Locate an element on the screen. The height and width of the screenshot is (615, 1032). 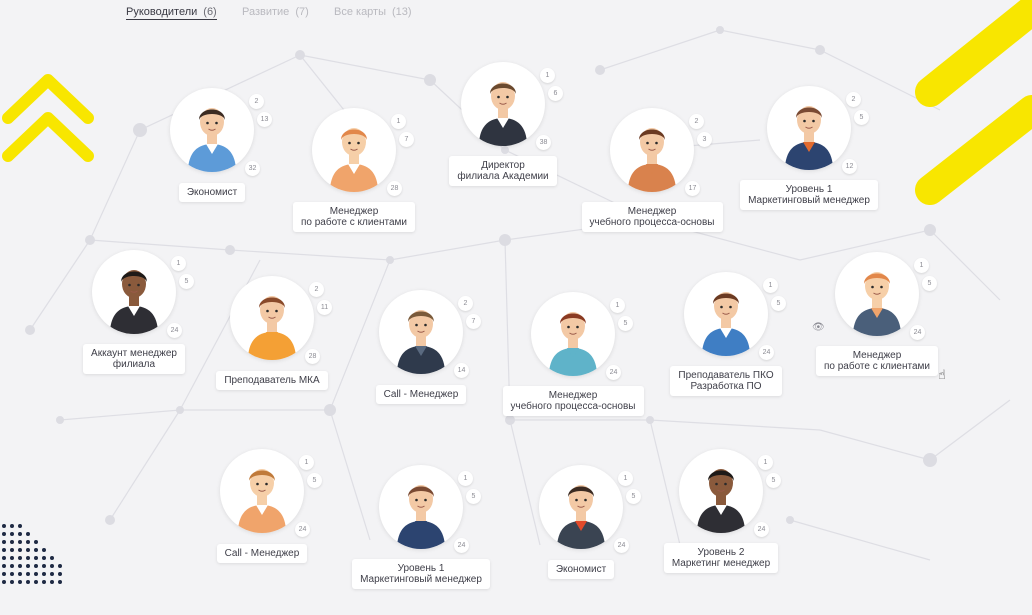
role-title: Директор филиала Академии is located at coordinates (503, 171).